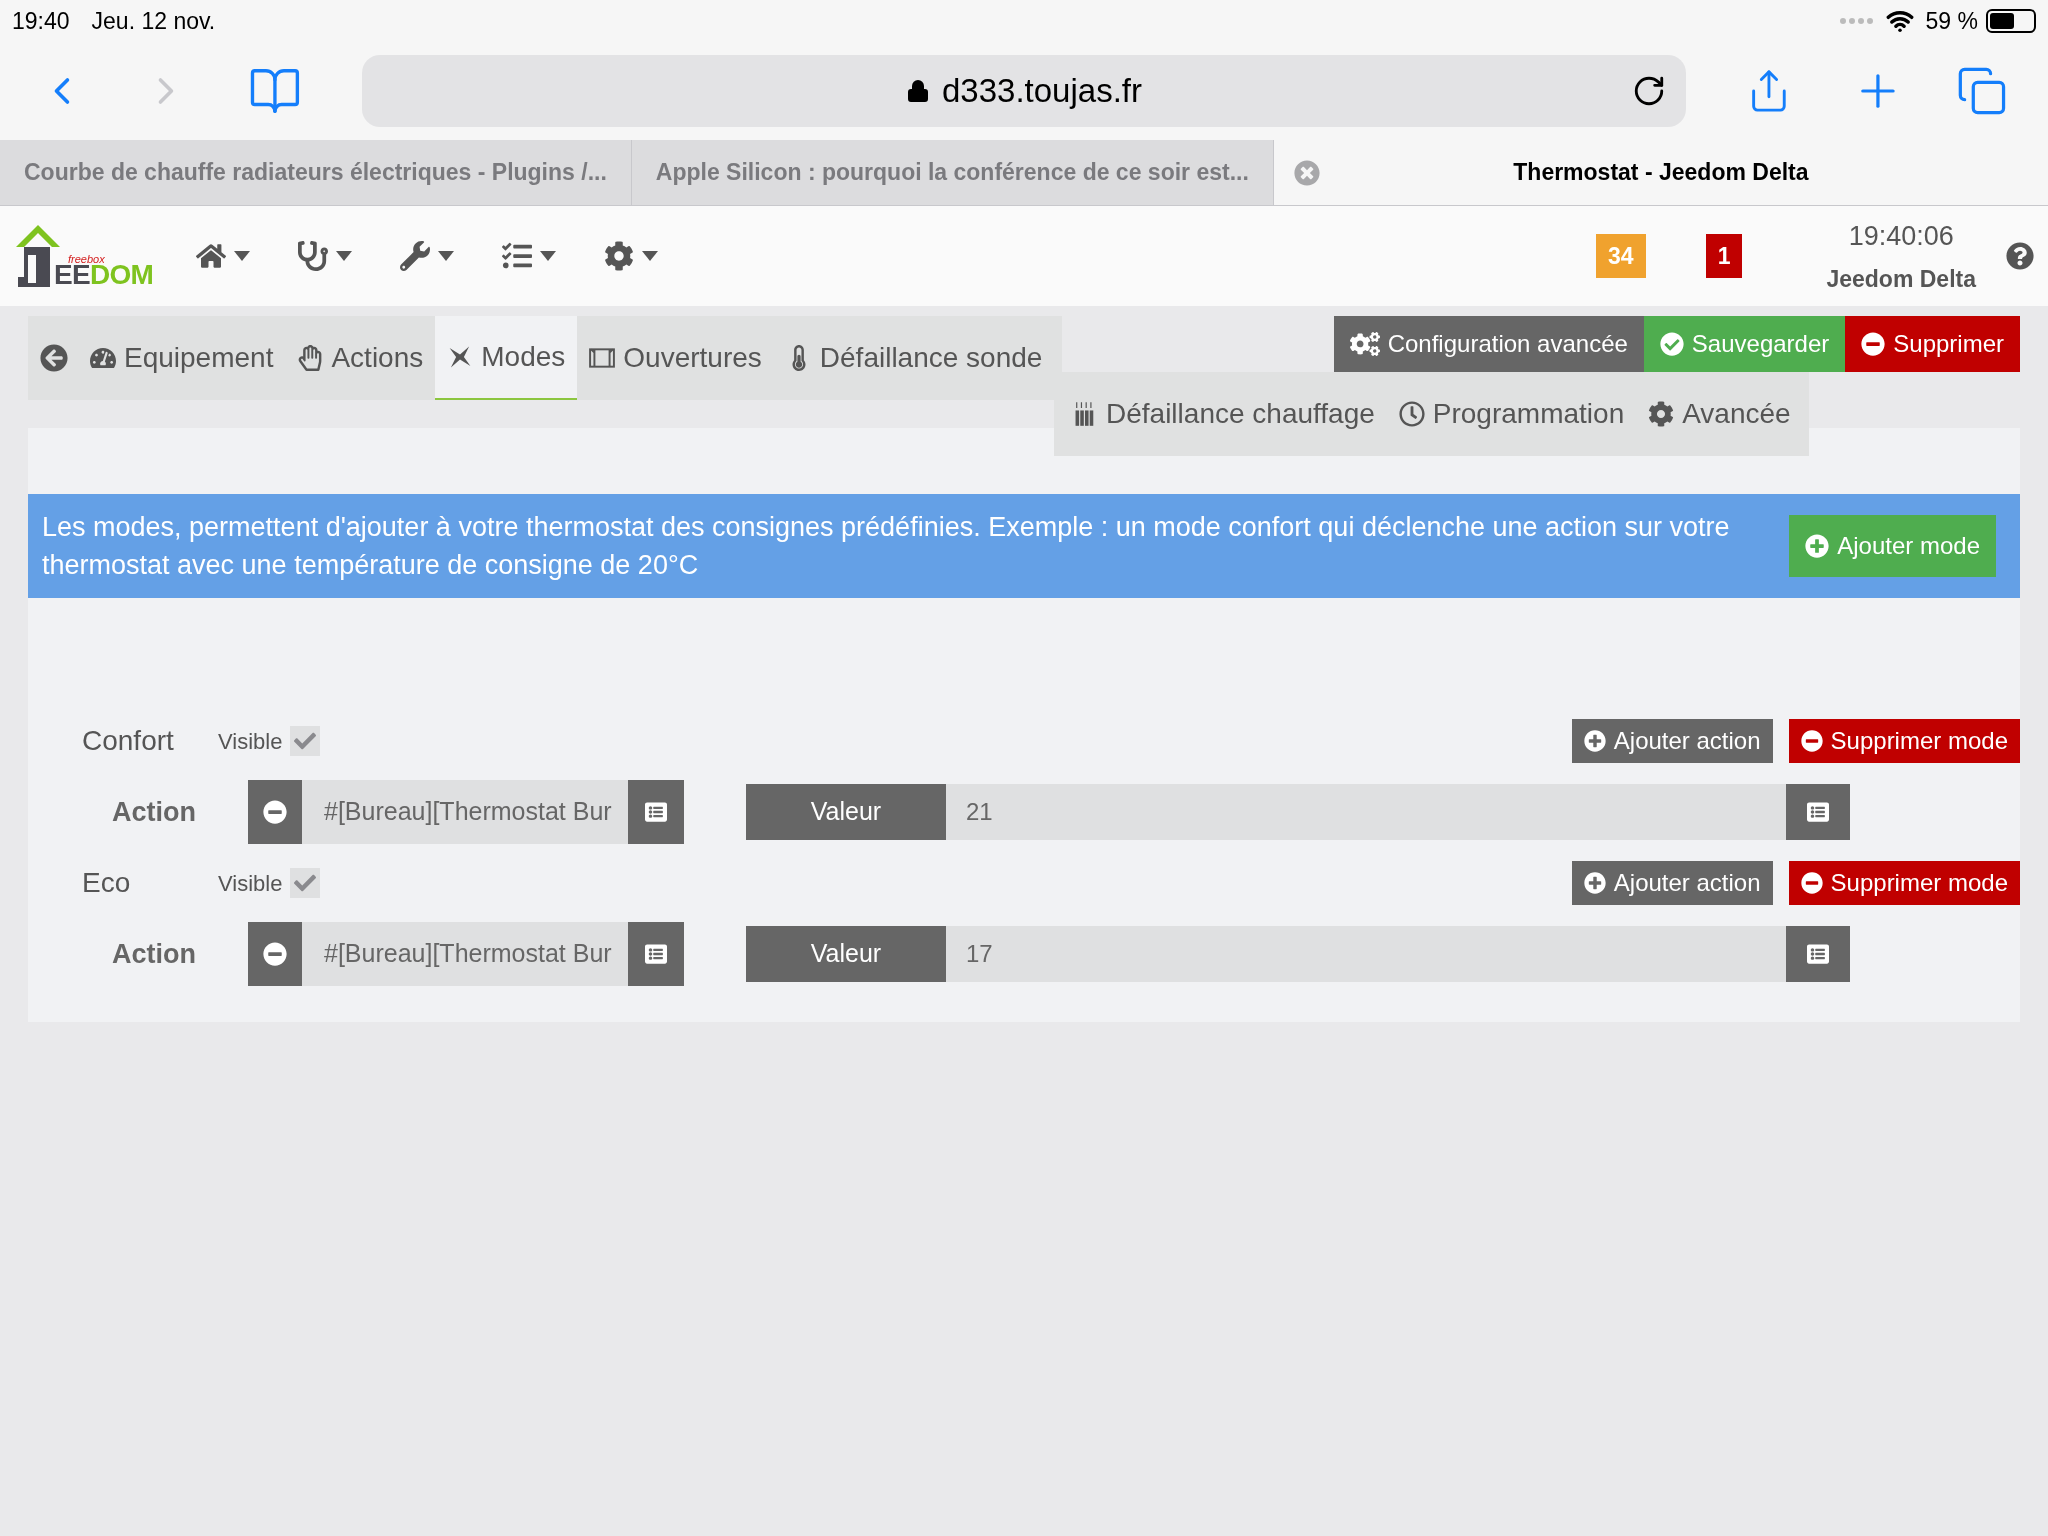 Image resolution: width=2048 pixels, height=1536 pixels. I want to click on toolbar-button: Configuration avancée, so click(1488, 344).